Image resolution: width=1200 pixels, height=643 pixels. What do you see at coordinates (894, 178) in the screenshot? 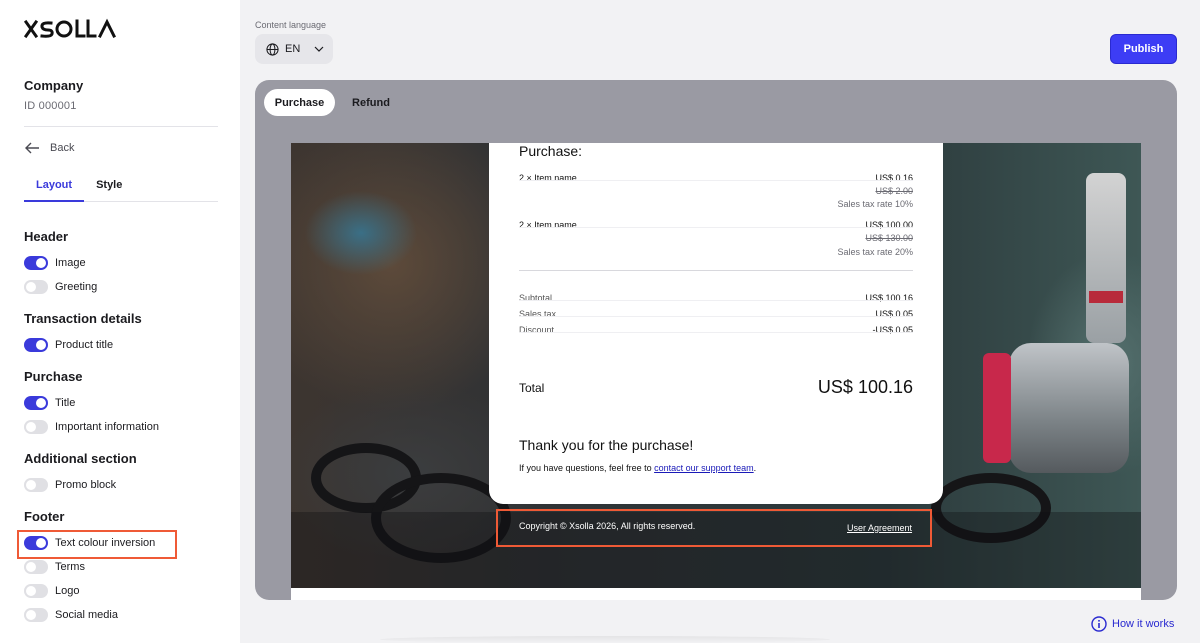
I see `item-price: US$ 0.16` at bounding box center [894, 178].